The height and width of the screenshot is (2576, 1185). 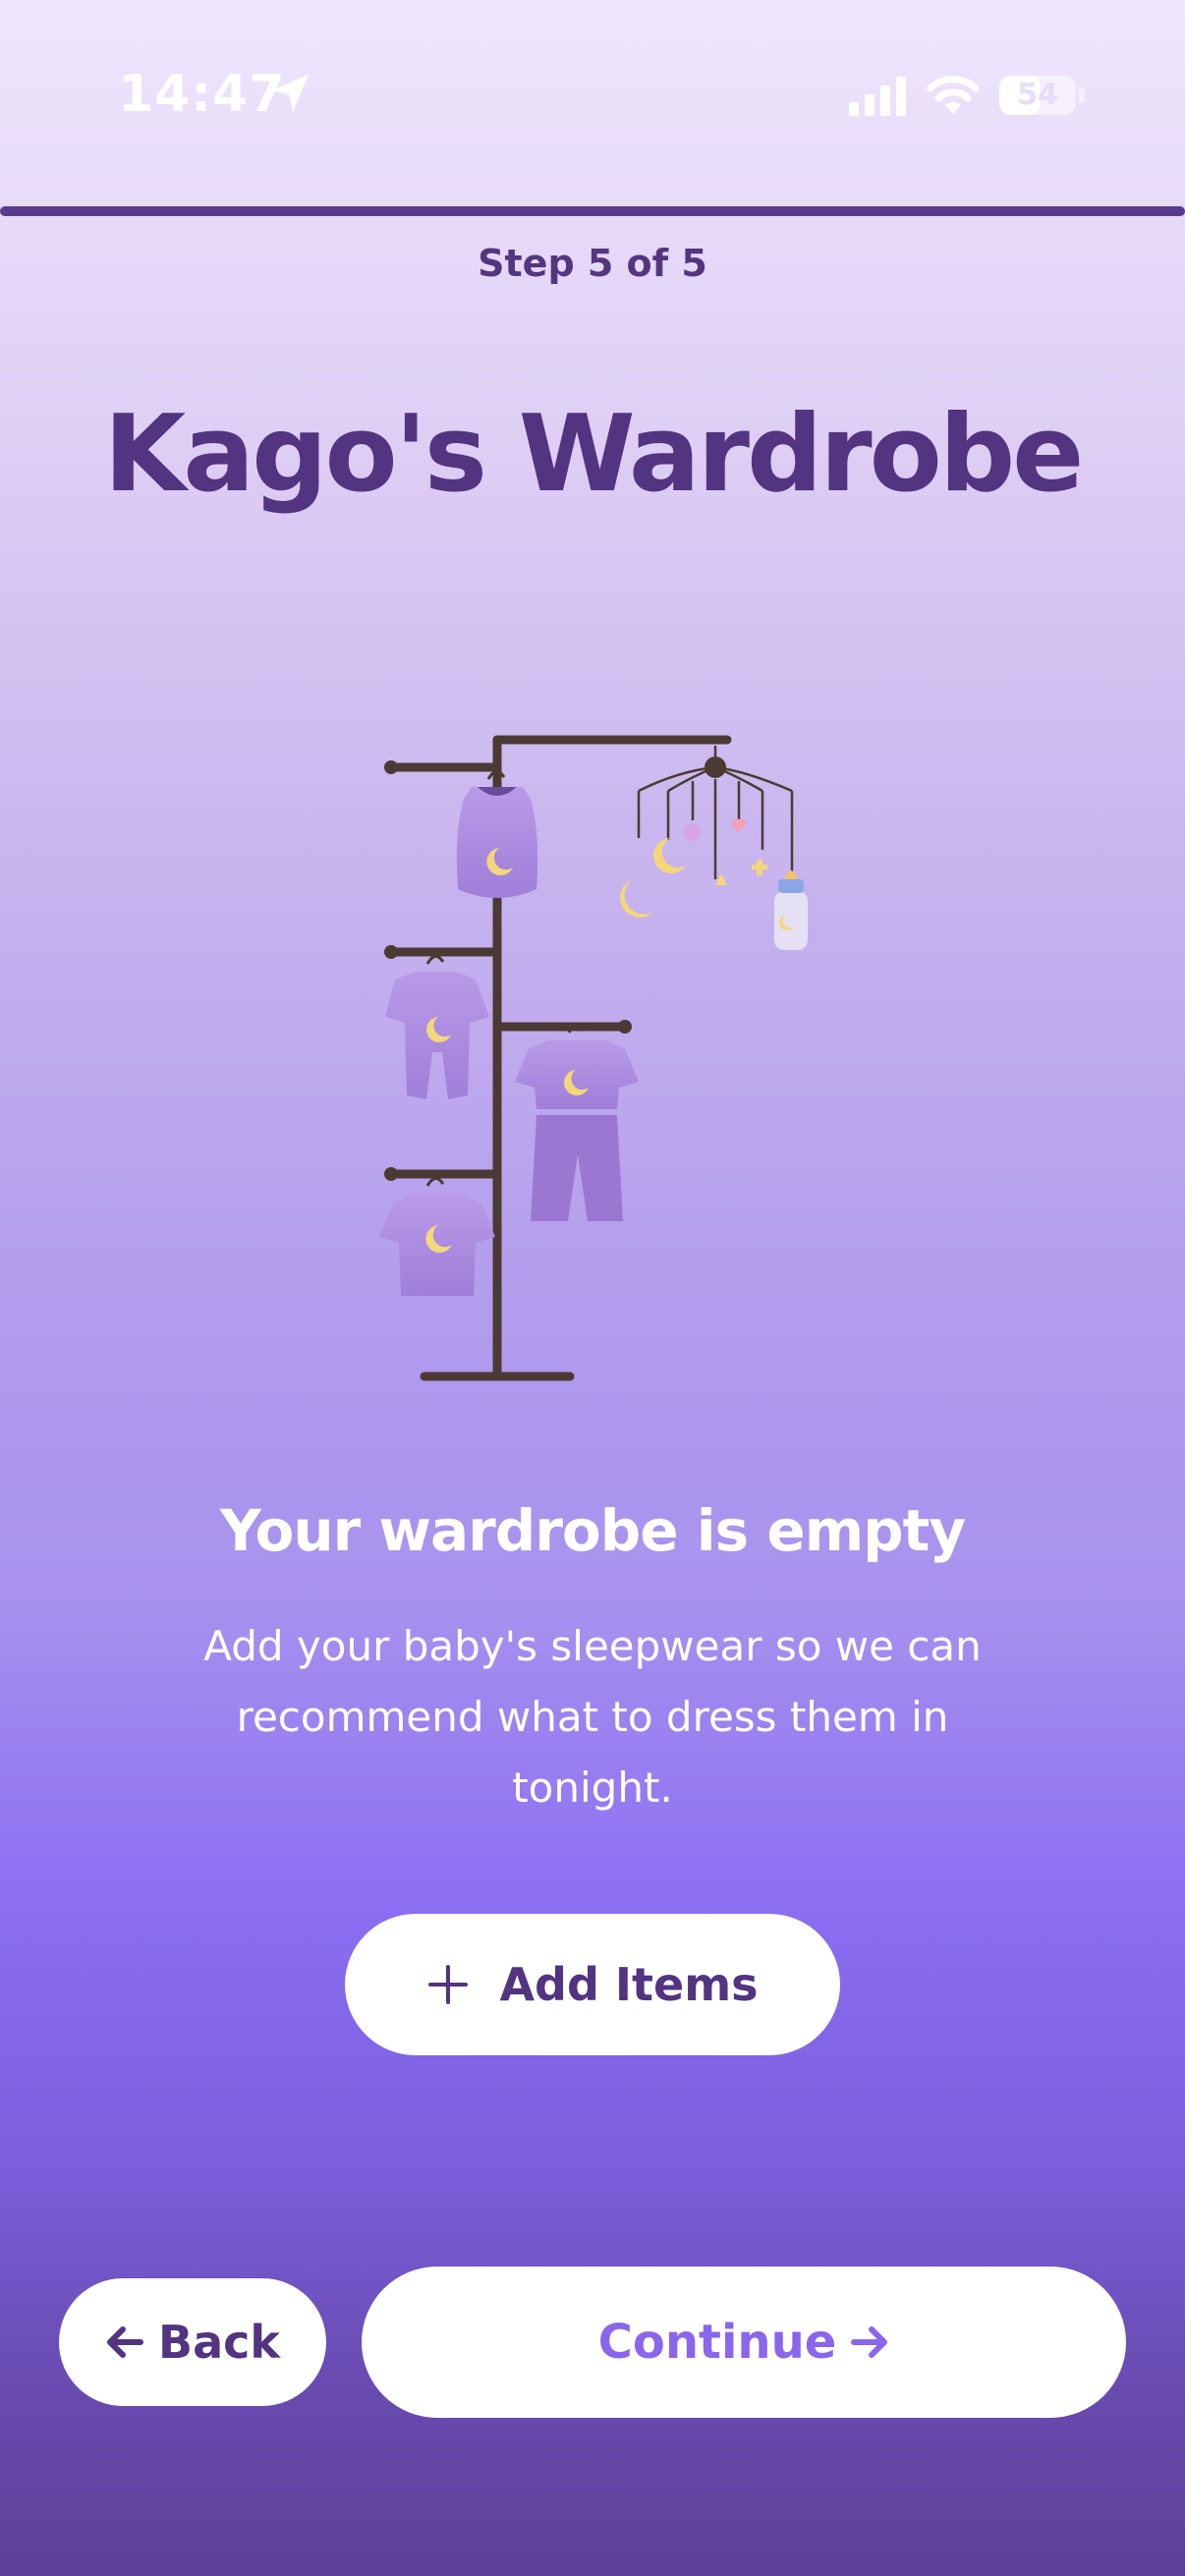 I want to click on wifi-icon, so click(x=954, y=95).